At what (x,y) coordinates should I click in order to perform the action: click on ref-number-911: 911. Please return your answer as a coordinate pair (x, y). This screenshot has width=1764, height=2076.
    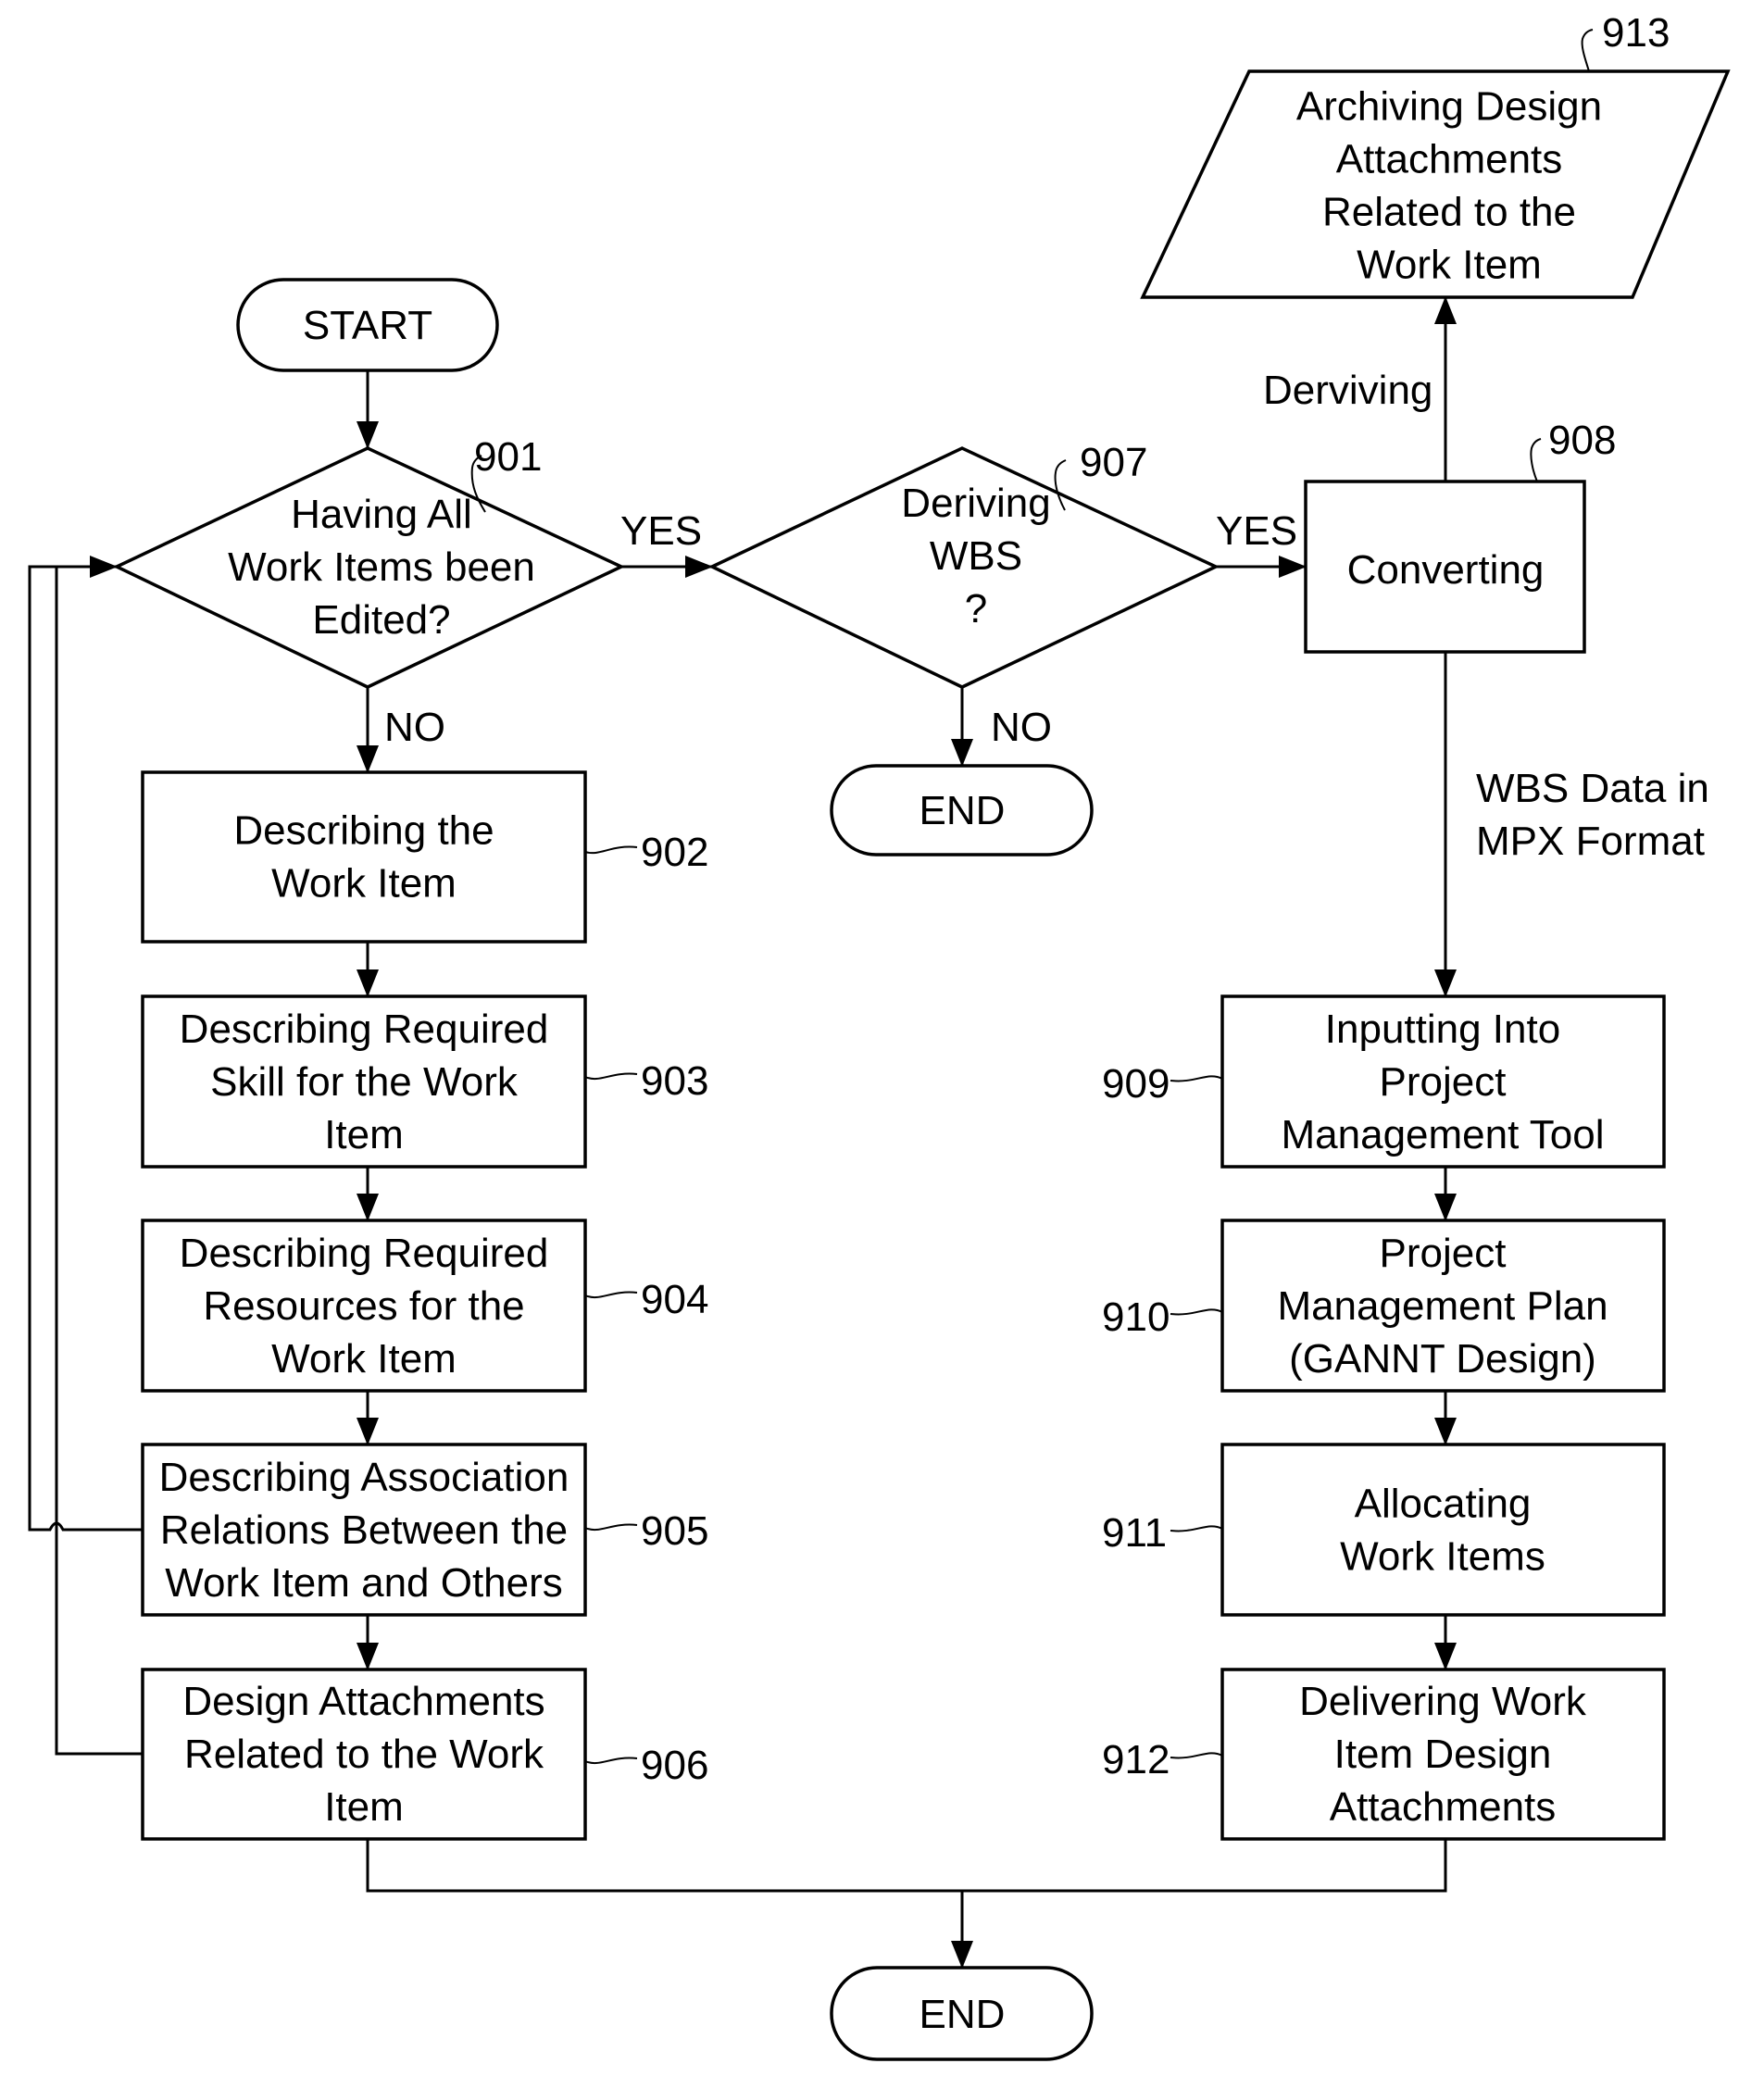
    Looking at the image, I should click on (1135, 1533).